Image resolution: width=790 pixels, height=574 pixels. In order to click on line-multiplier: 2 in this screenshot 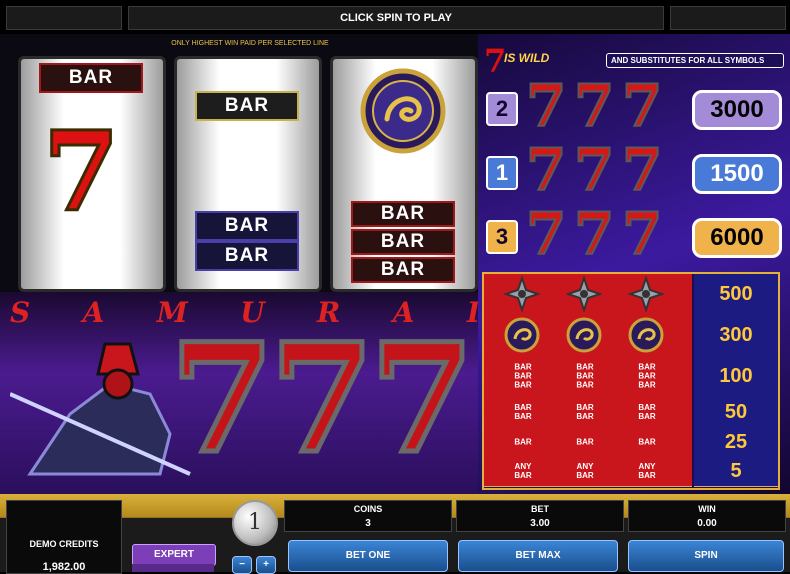, I will do `click(502, 109)`.